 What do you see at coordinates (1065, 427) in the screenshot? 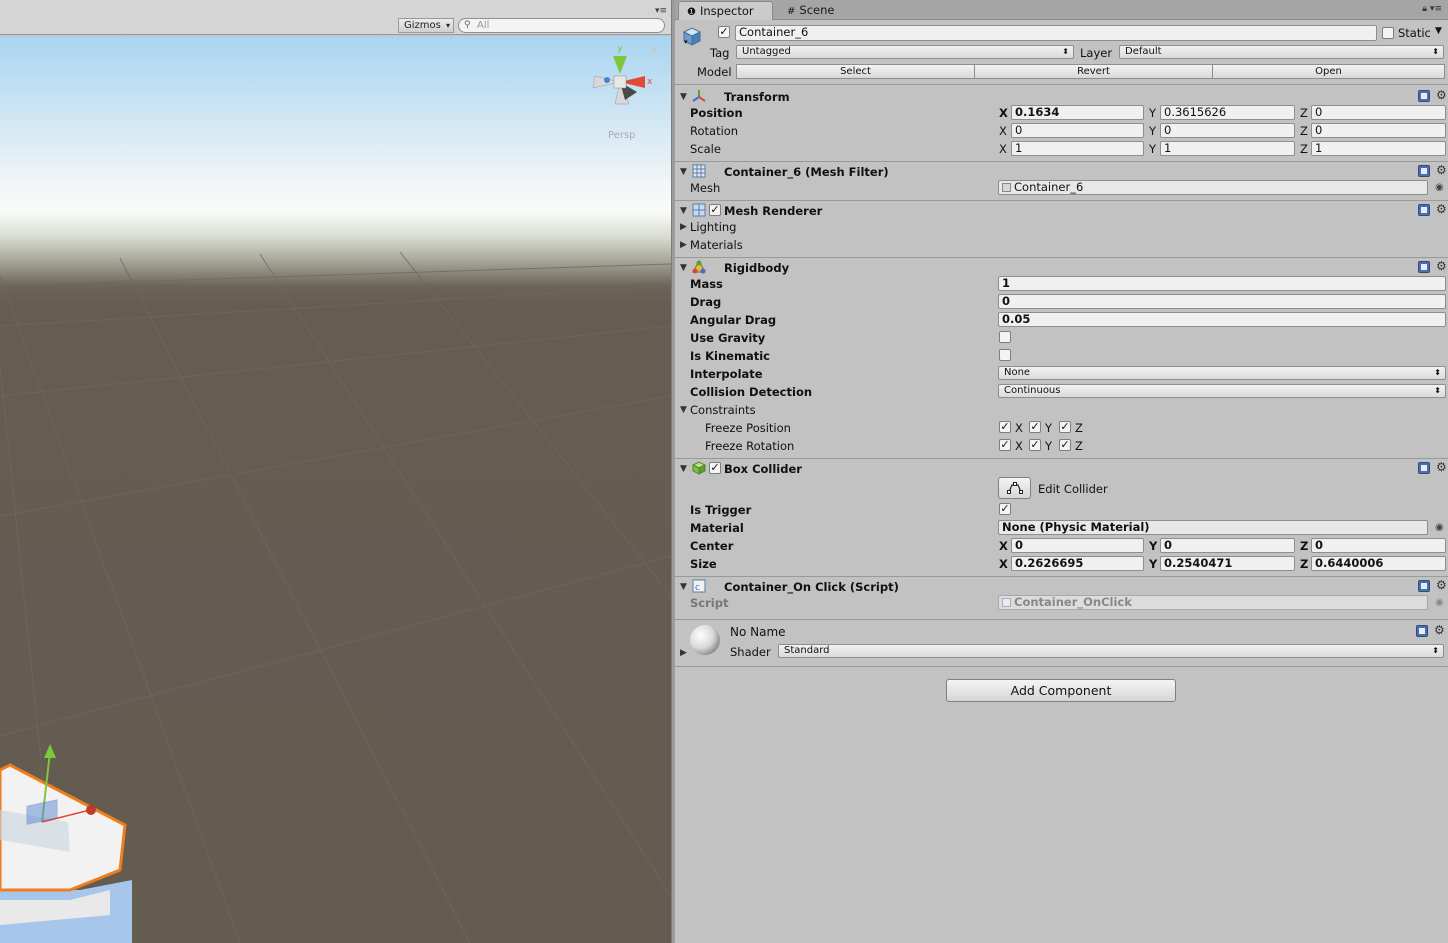
I see `freeze-position-z-checkbox: ✓` at bounding box center [1065, 427].